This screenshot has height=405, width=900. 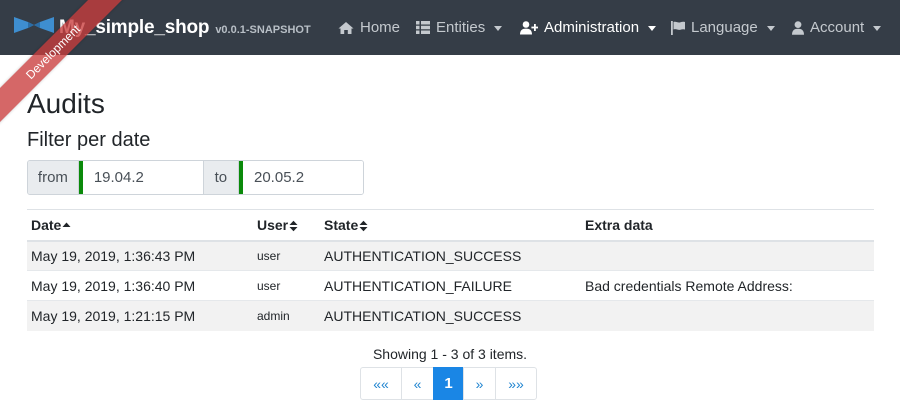 What do you see at coordinates (516, 383) in the screenshot?
I see `last-page-button: »»` at bounding box center [516, 383].